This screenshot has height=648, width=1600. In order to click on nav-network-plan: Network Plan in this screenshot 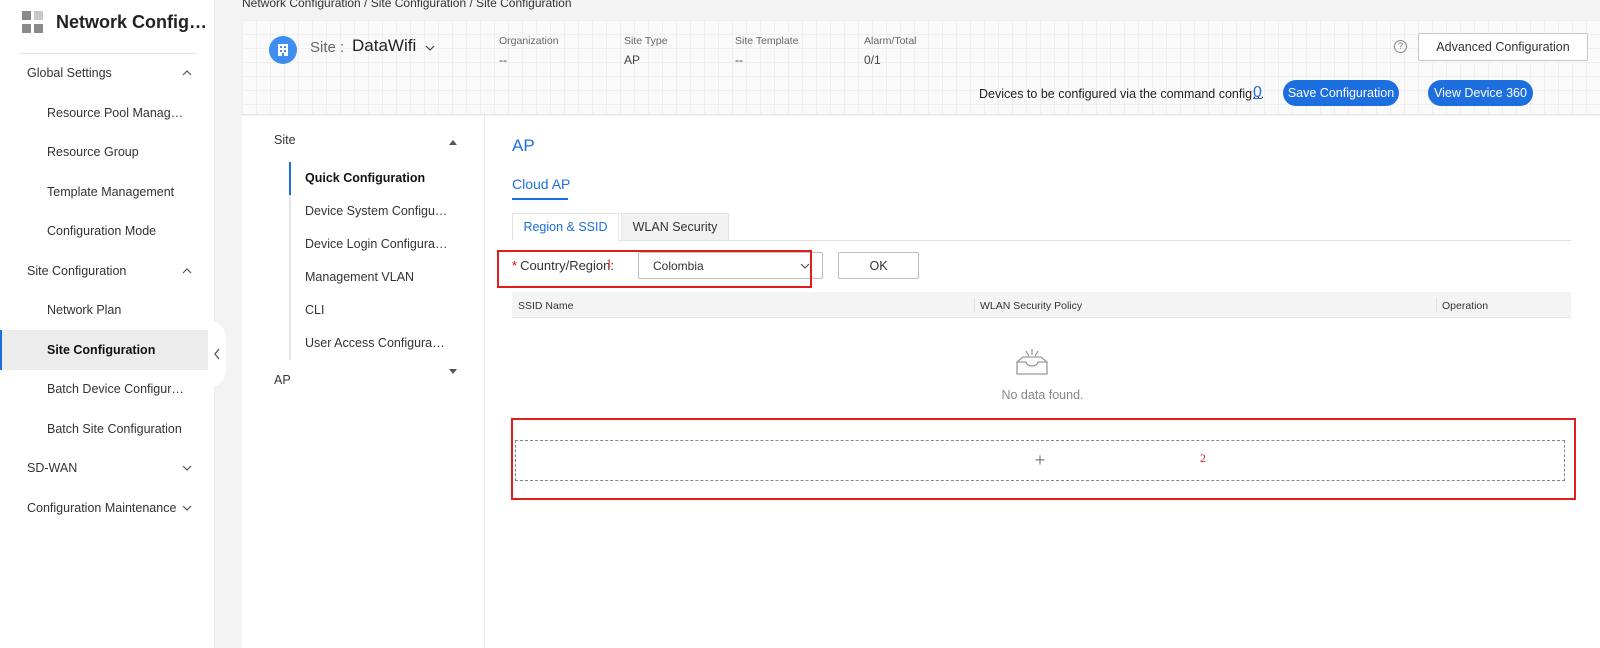, I will do `click(107, 310)`.